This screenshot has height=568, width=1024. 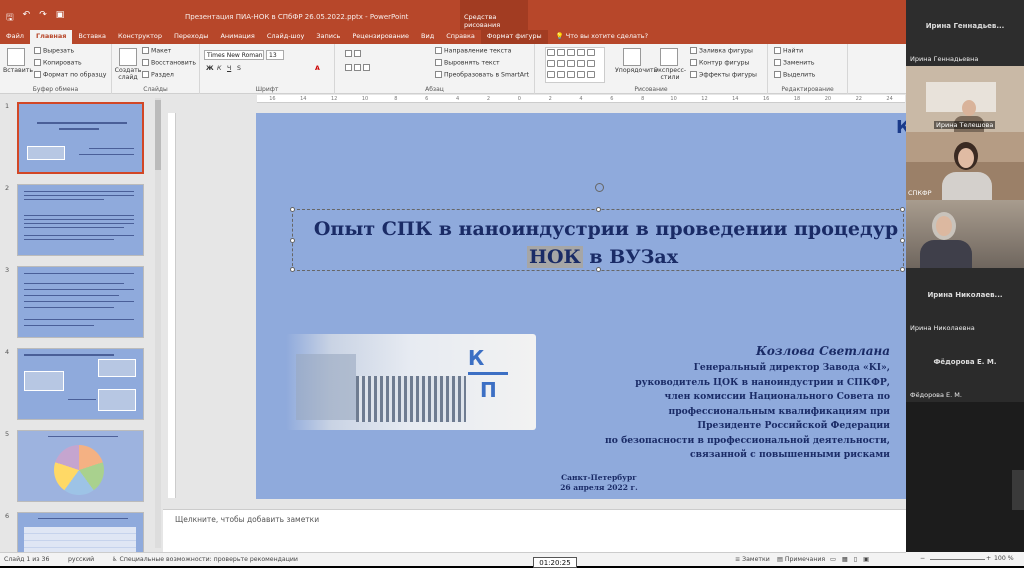 What do you see at coordinates (669, 57) in the screenshot?
I see `quick-styles-icon` at bounding box center [669, 57].